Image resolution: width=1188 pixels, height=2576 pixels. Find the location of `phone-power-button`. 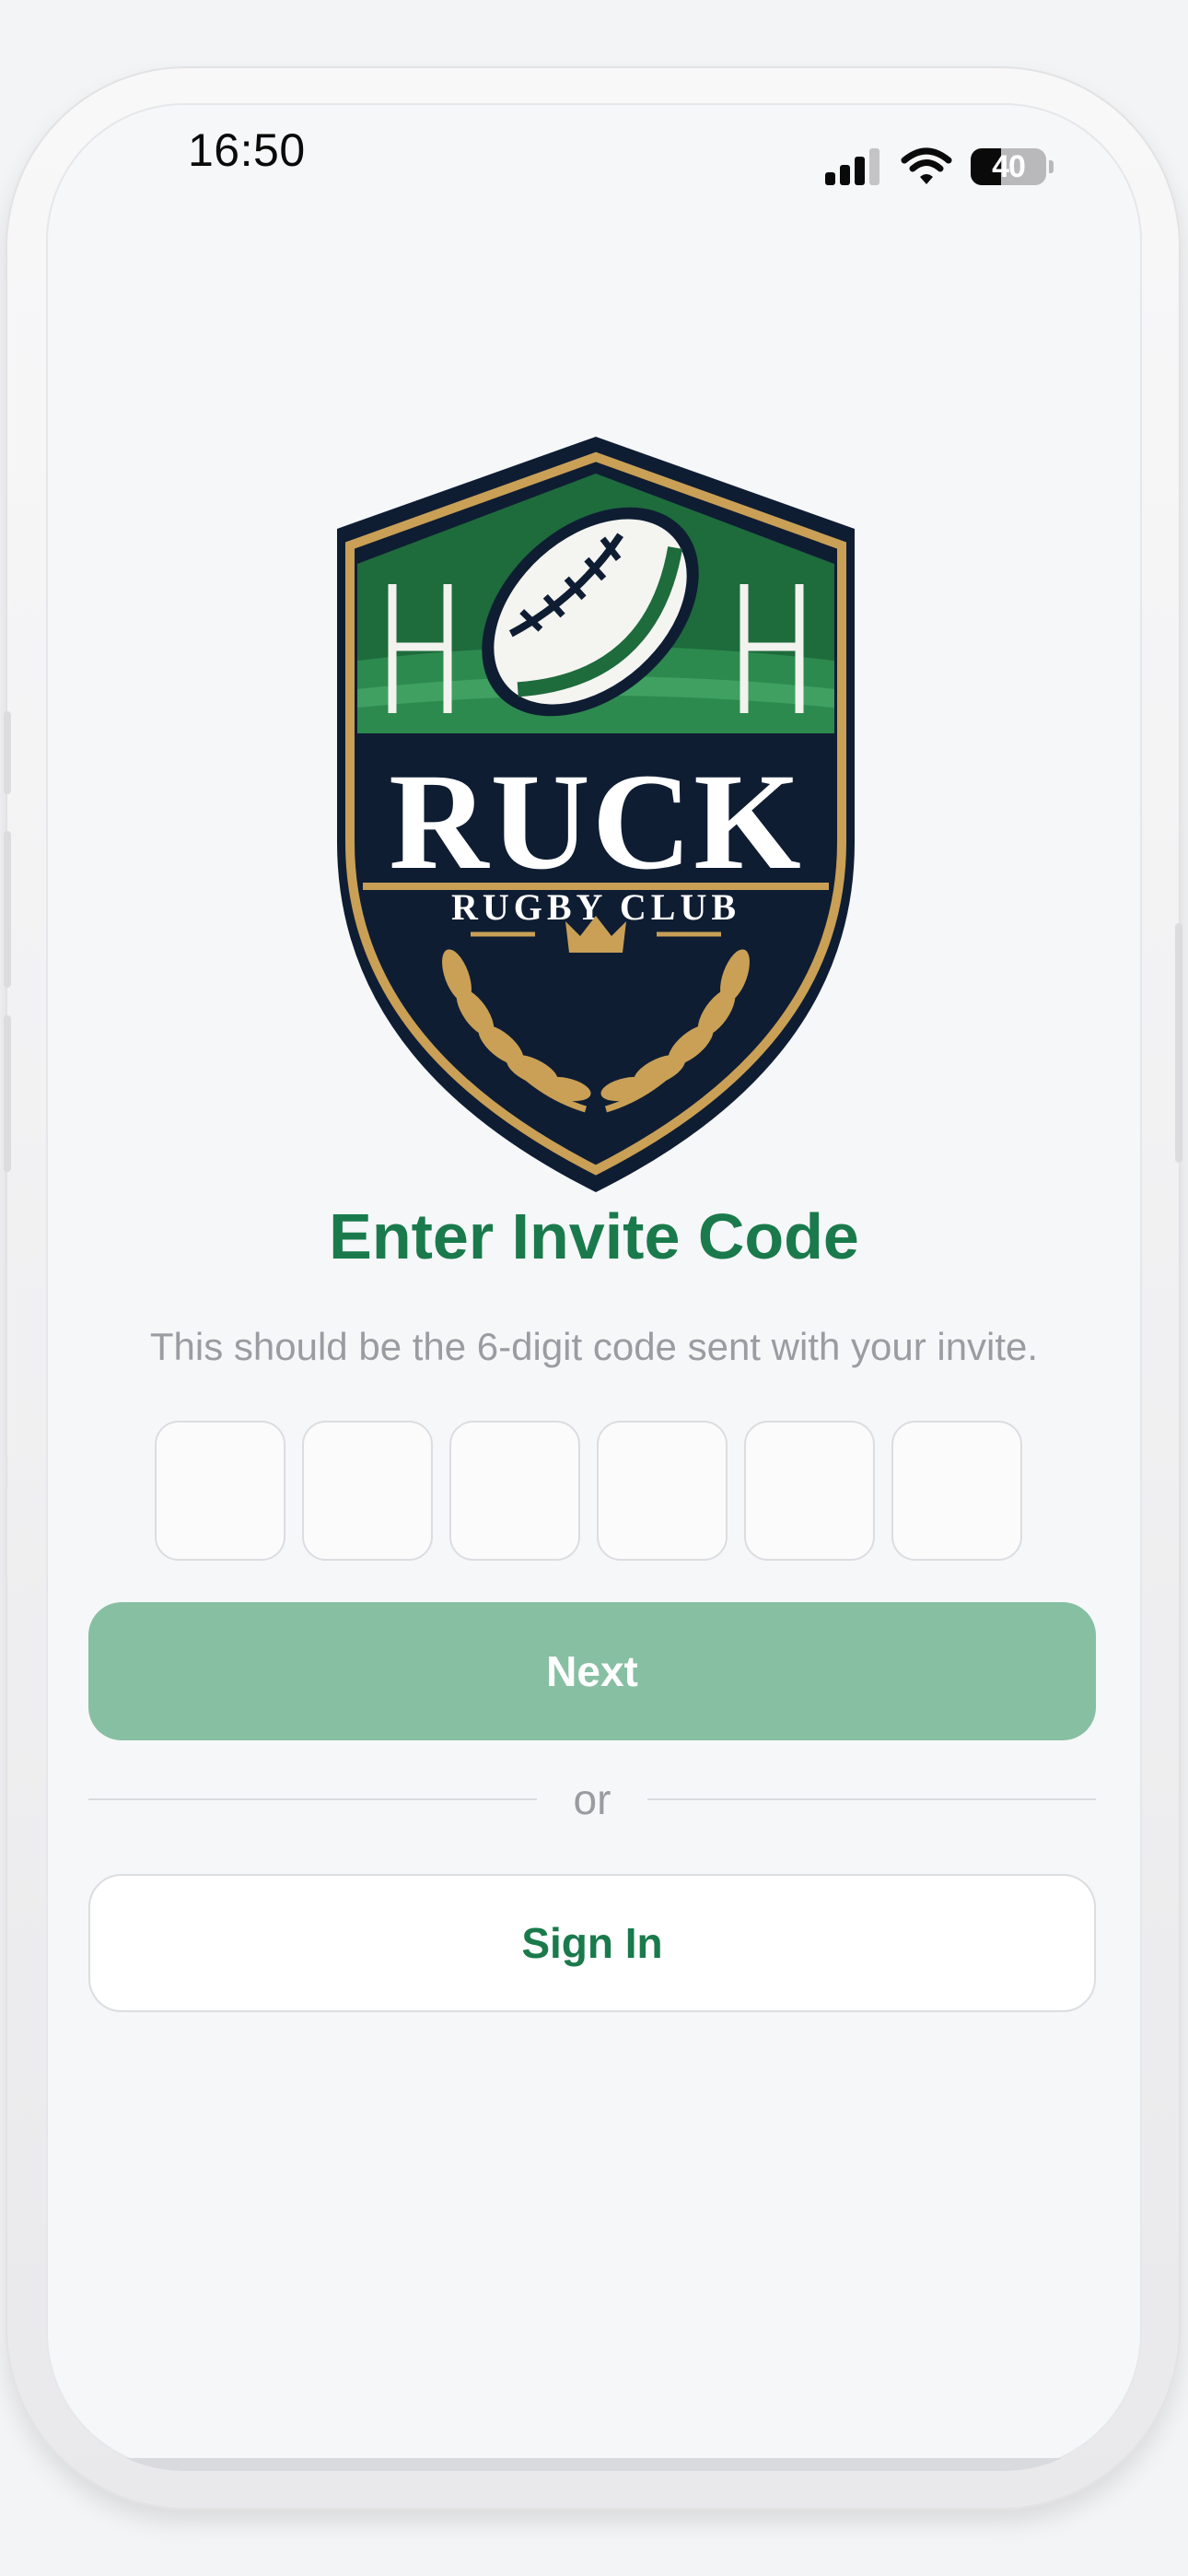

phone-power-button is located at coordinates (1178, 1043).